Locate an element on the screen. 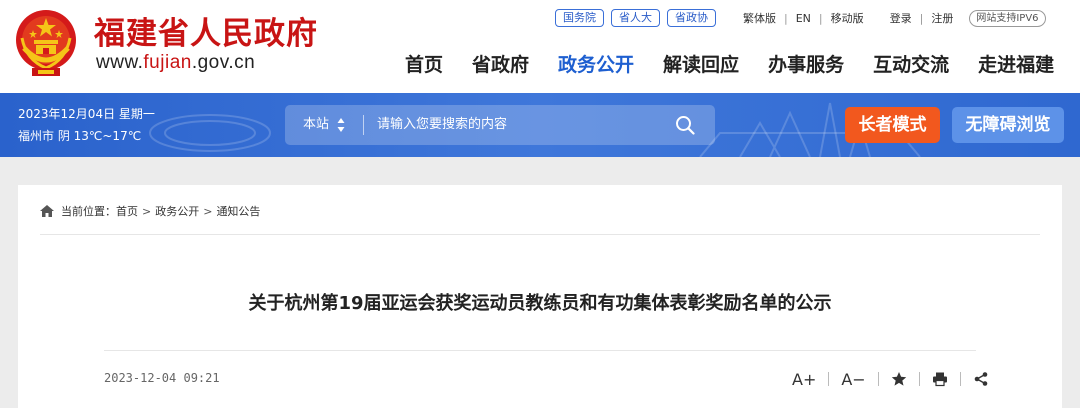 This screenshot has height=408, width=1080. ipv6-badge: 网站支持IPV6 is located at coordinates (1007, 18).